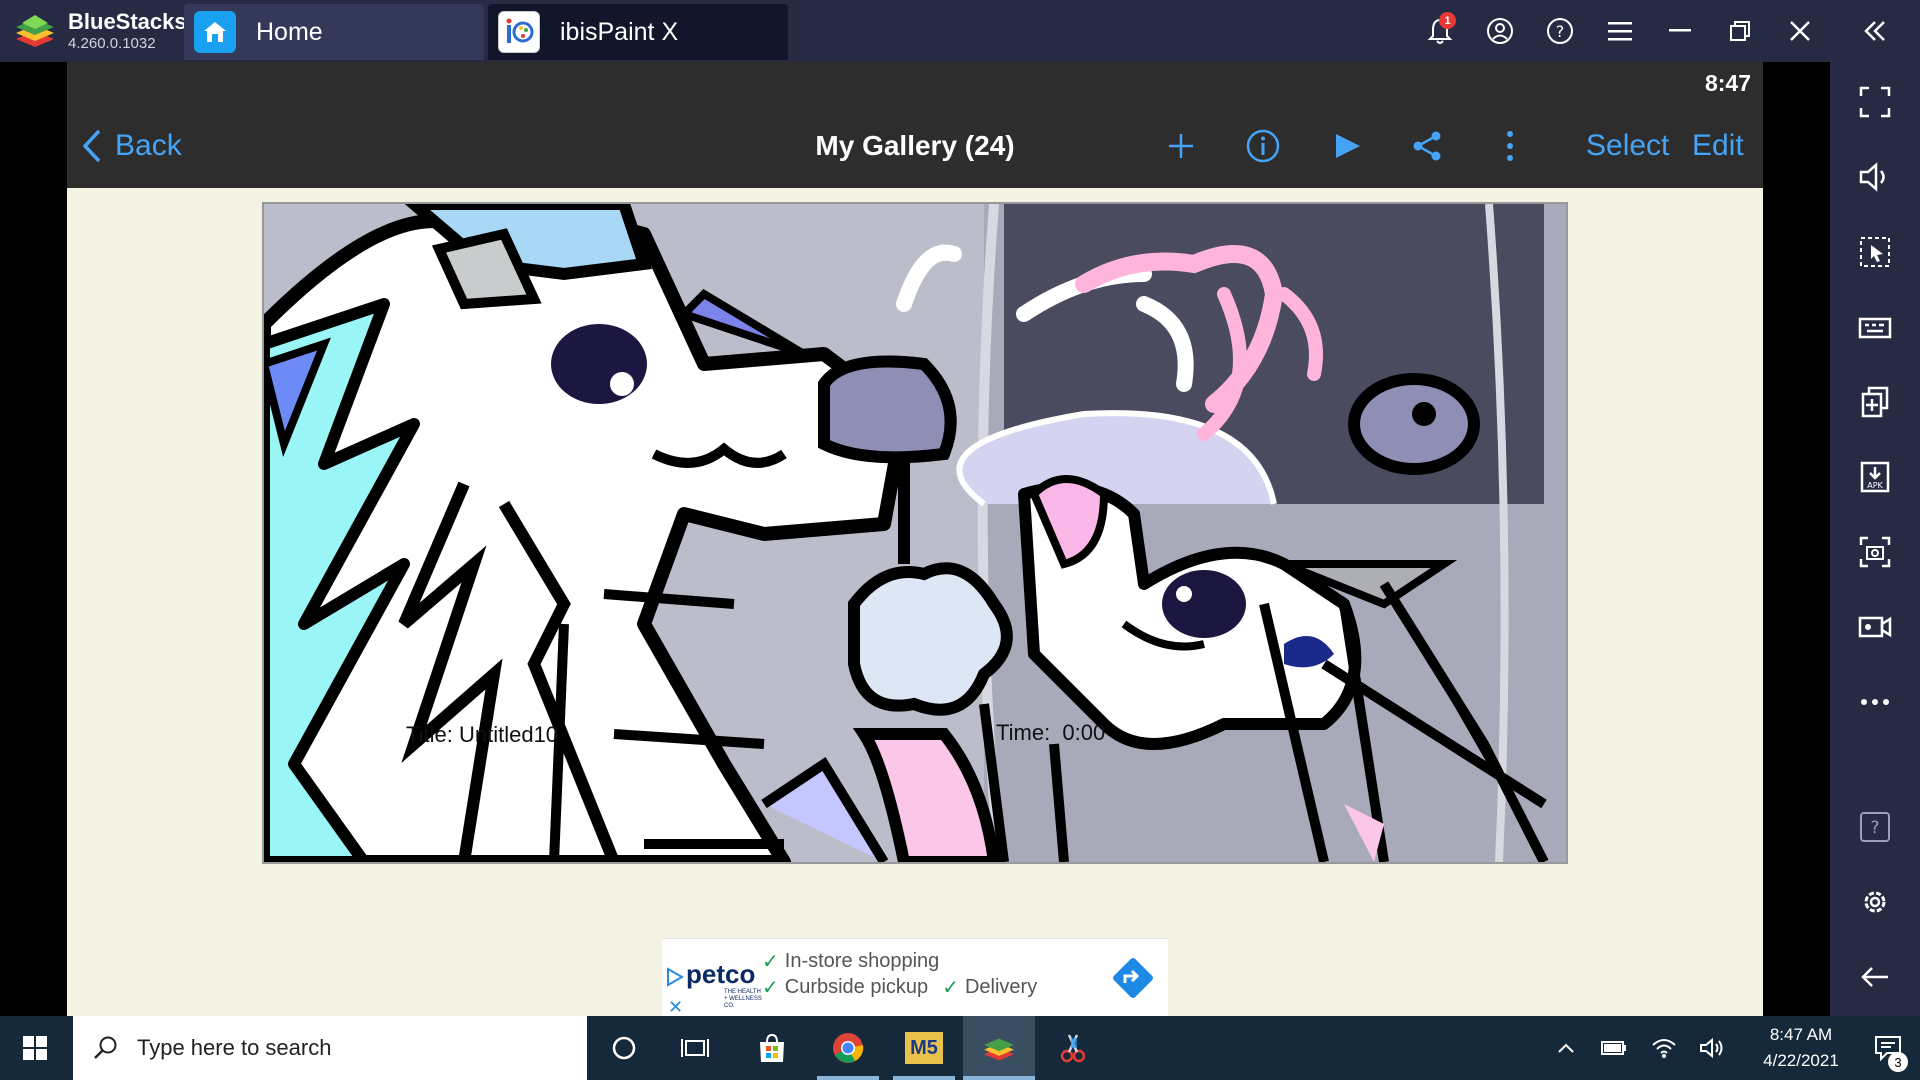  I want to click on bluestacks-brand: BlueStacks 4.260.0.1032, so click(93, 31).